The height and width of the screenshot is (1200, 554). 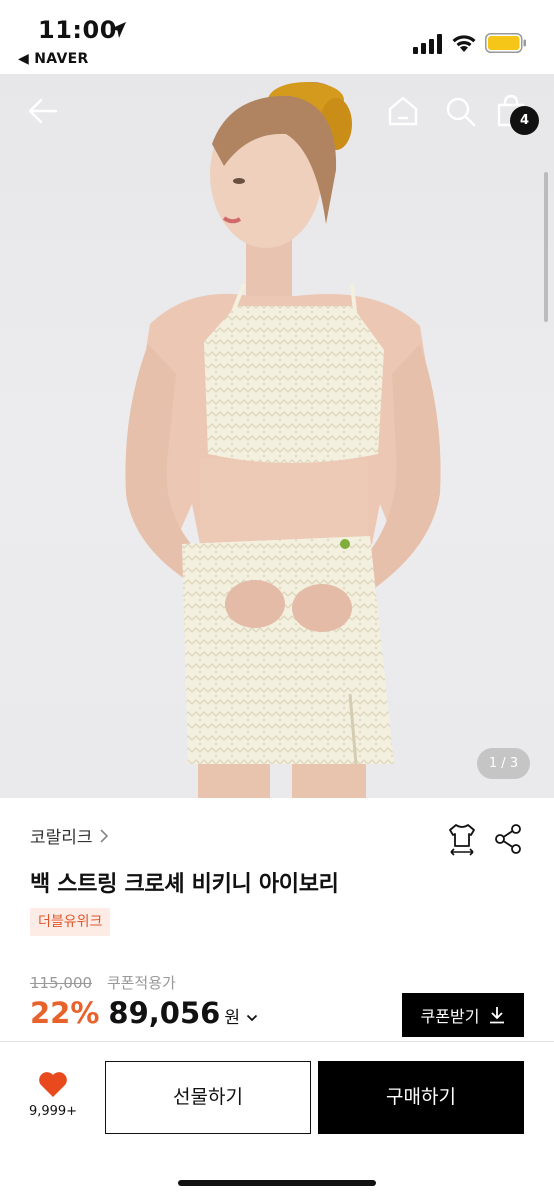 What do you see at coordinates (524, 120) in the screenshot?
I see `cart-count-badge: 4` at bounding box center [524, 120].